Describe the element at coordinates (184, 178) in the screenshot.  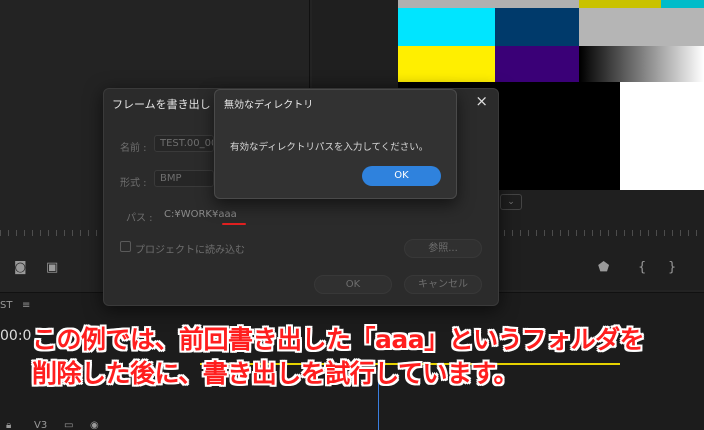
I see `format-select: BMP` at that location.